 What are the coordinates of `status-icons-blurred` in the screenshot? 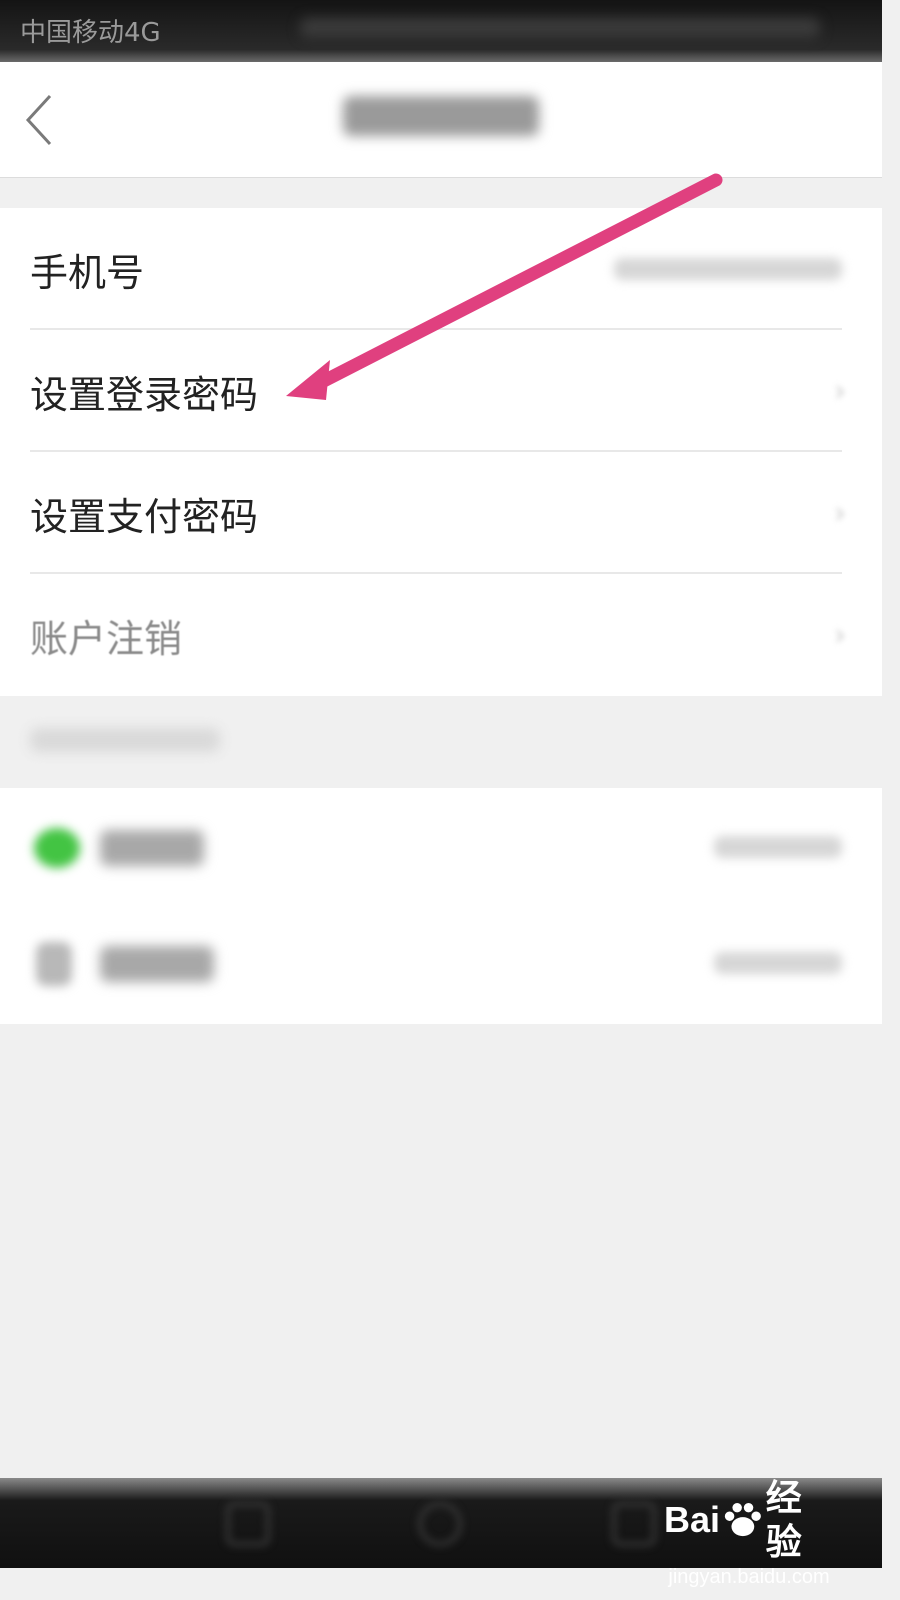 It's located at (560, 28).